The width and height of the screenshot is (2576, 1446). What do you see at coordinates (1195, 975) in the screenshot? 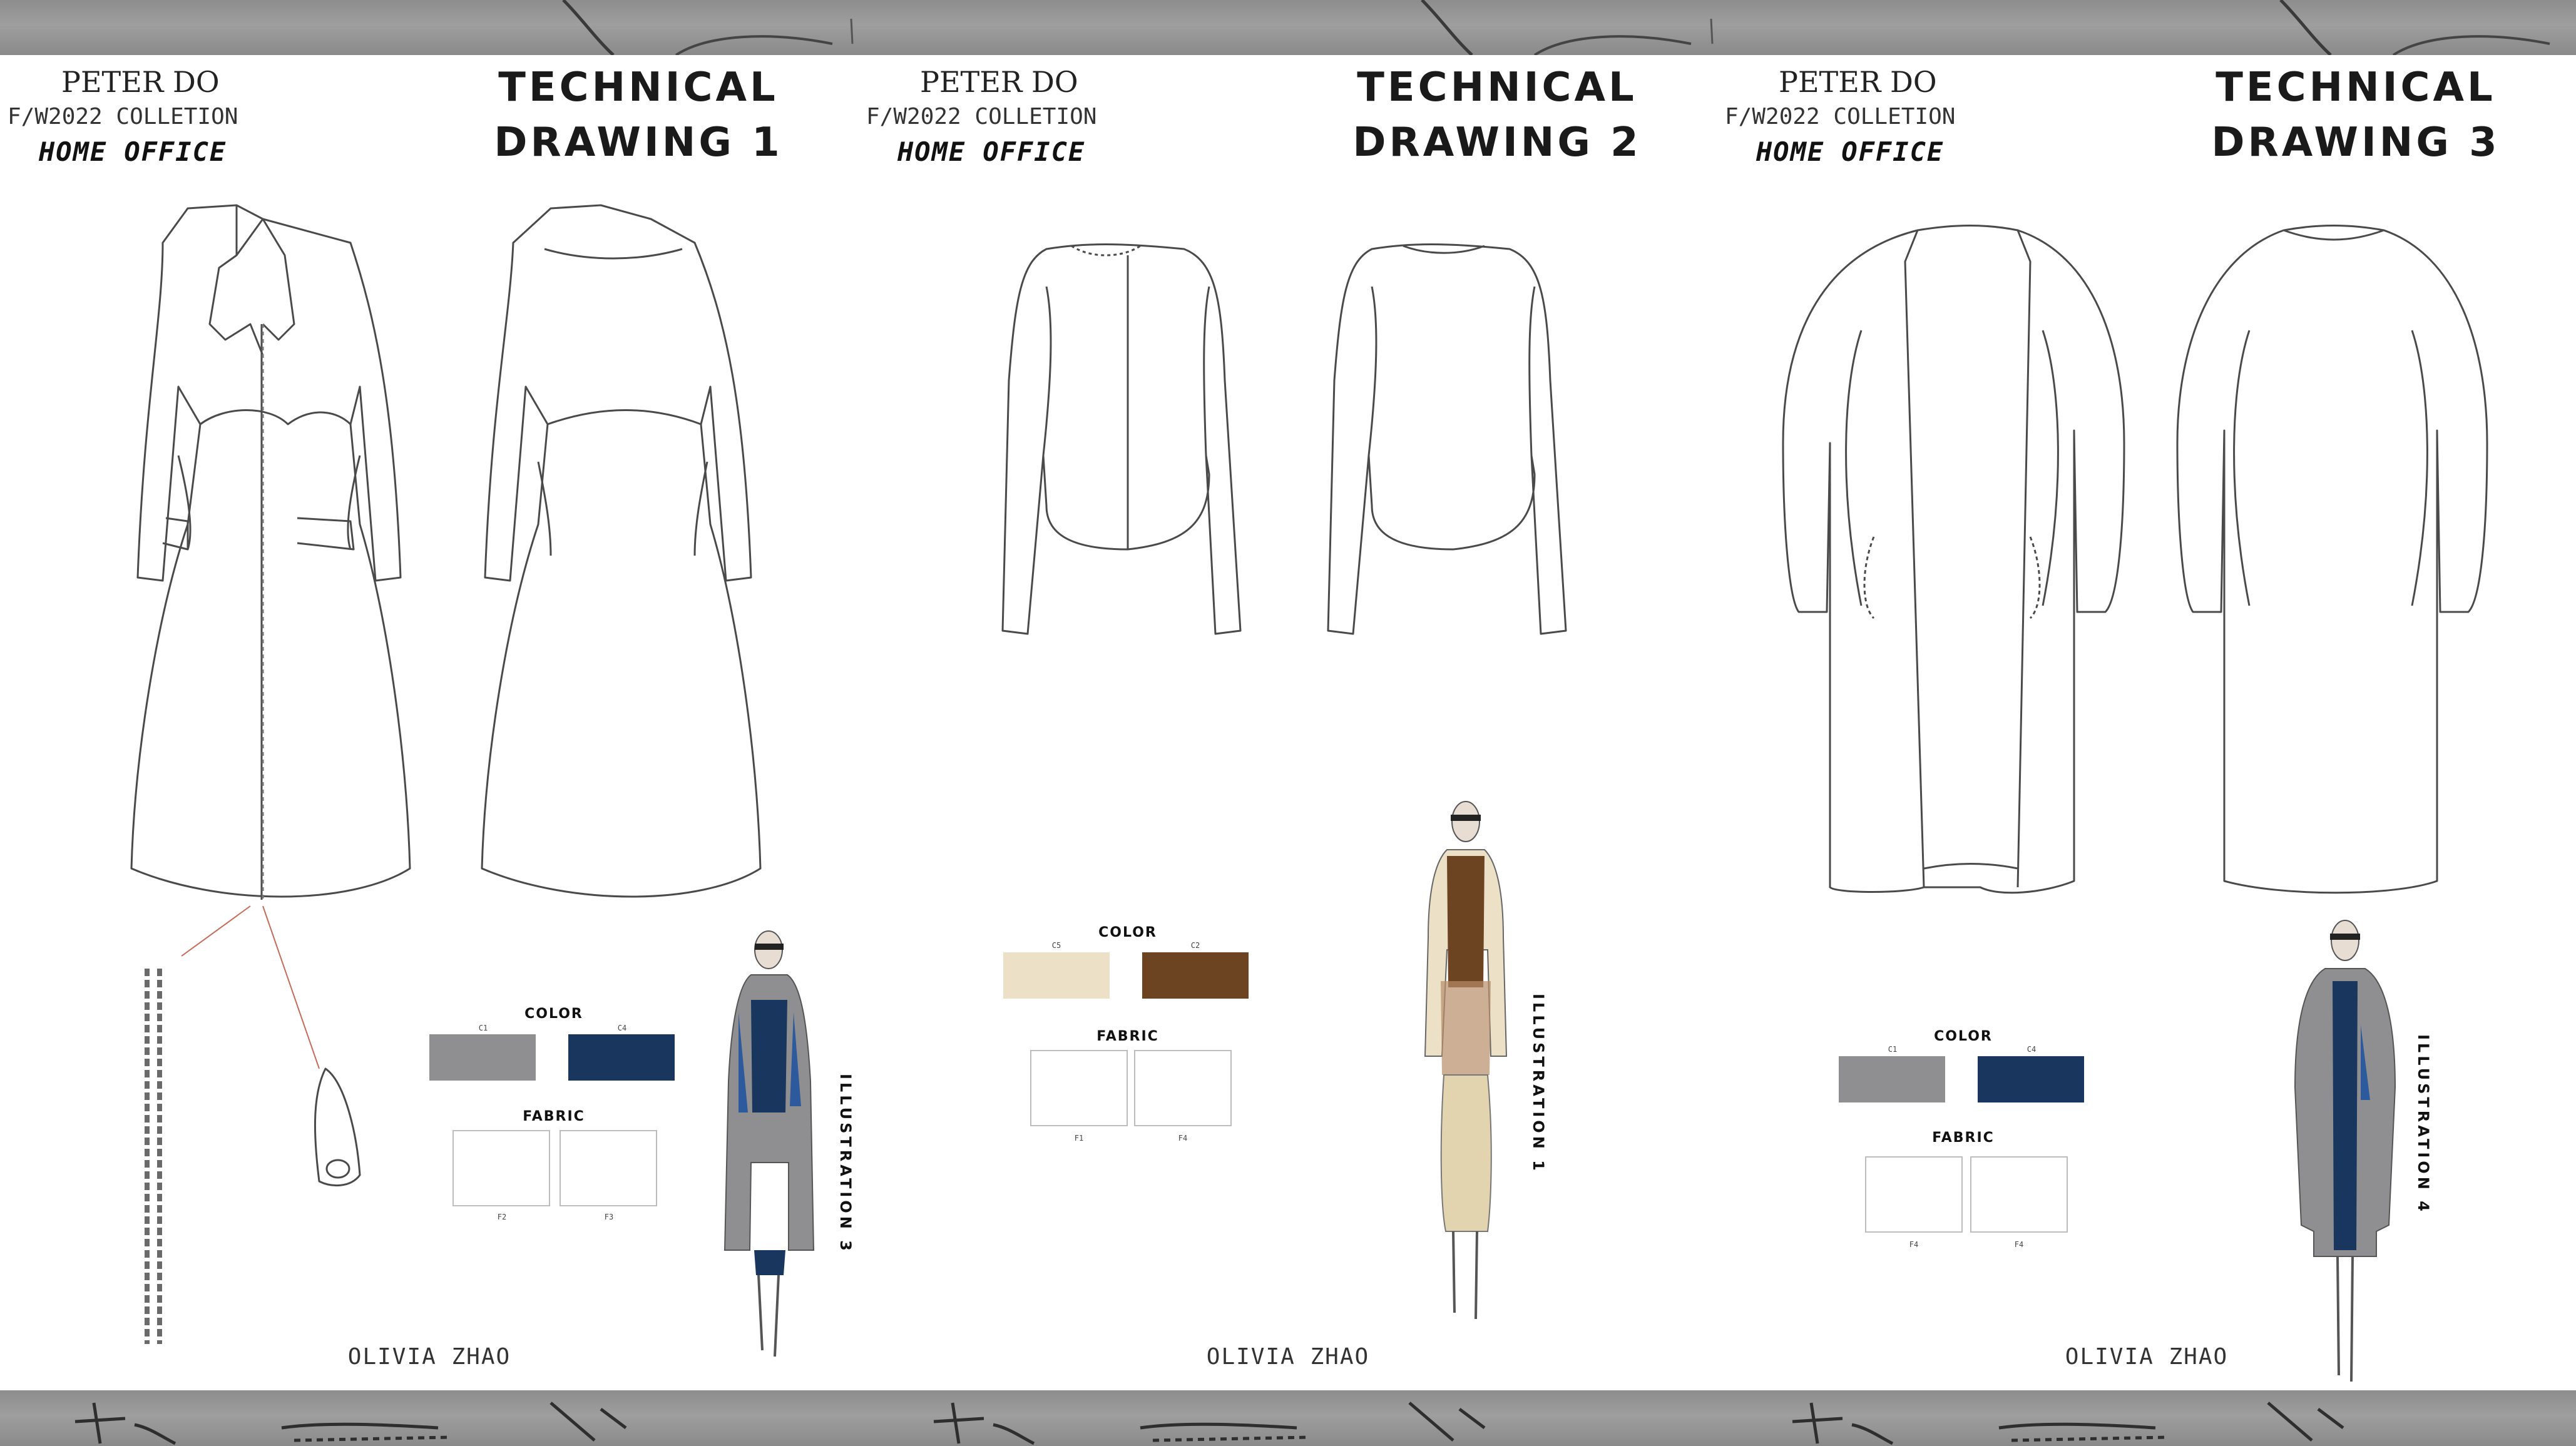
I see `color-swatch-brown` at bounding box center [1195, 975].